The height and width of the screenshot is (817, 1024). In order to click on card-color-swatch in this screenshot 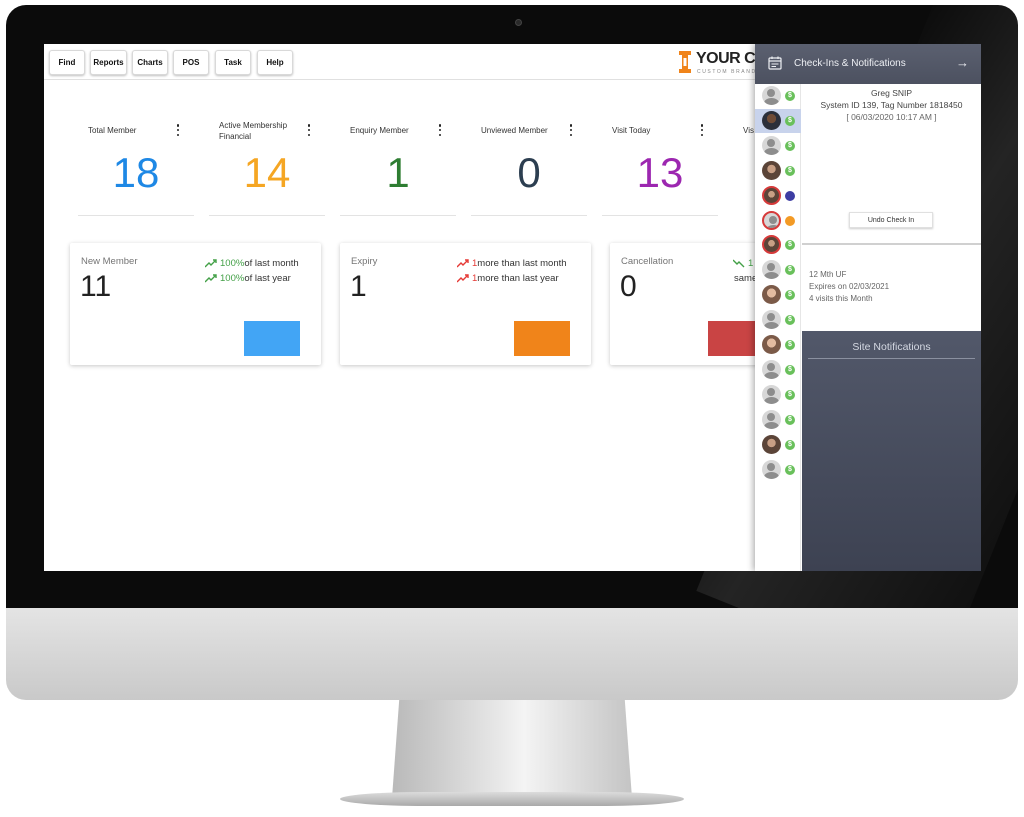, I will do `click(542, 338)`.